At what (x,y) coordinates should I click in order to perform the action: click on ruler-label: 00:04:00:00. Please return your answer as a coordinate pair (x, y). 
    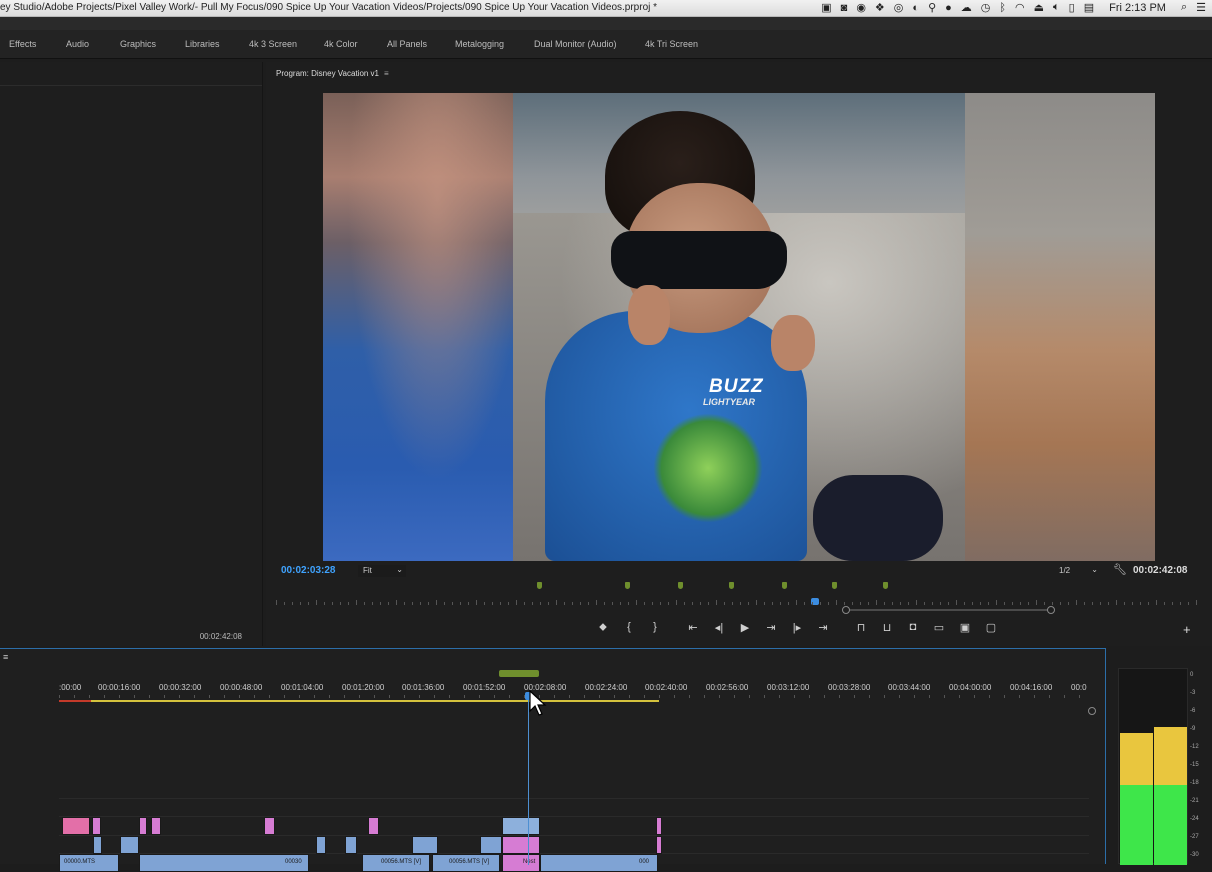
    Looking at the image, I should click on (970, 687).